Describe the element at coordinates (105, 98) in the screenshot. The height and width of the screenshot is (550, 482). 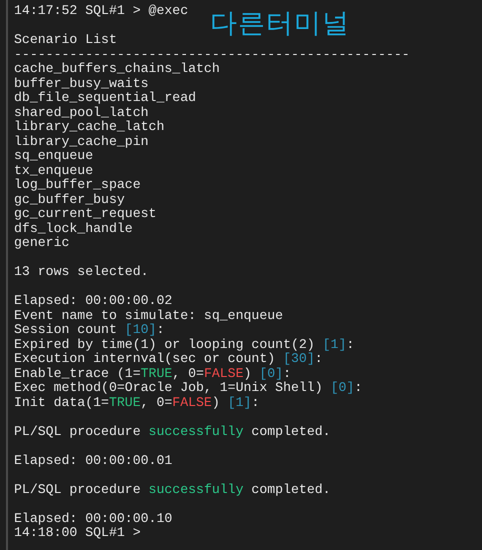
I see `terminal-line: db_file_sequential_read` at that location.